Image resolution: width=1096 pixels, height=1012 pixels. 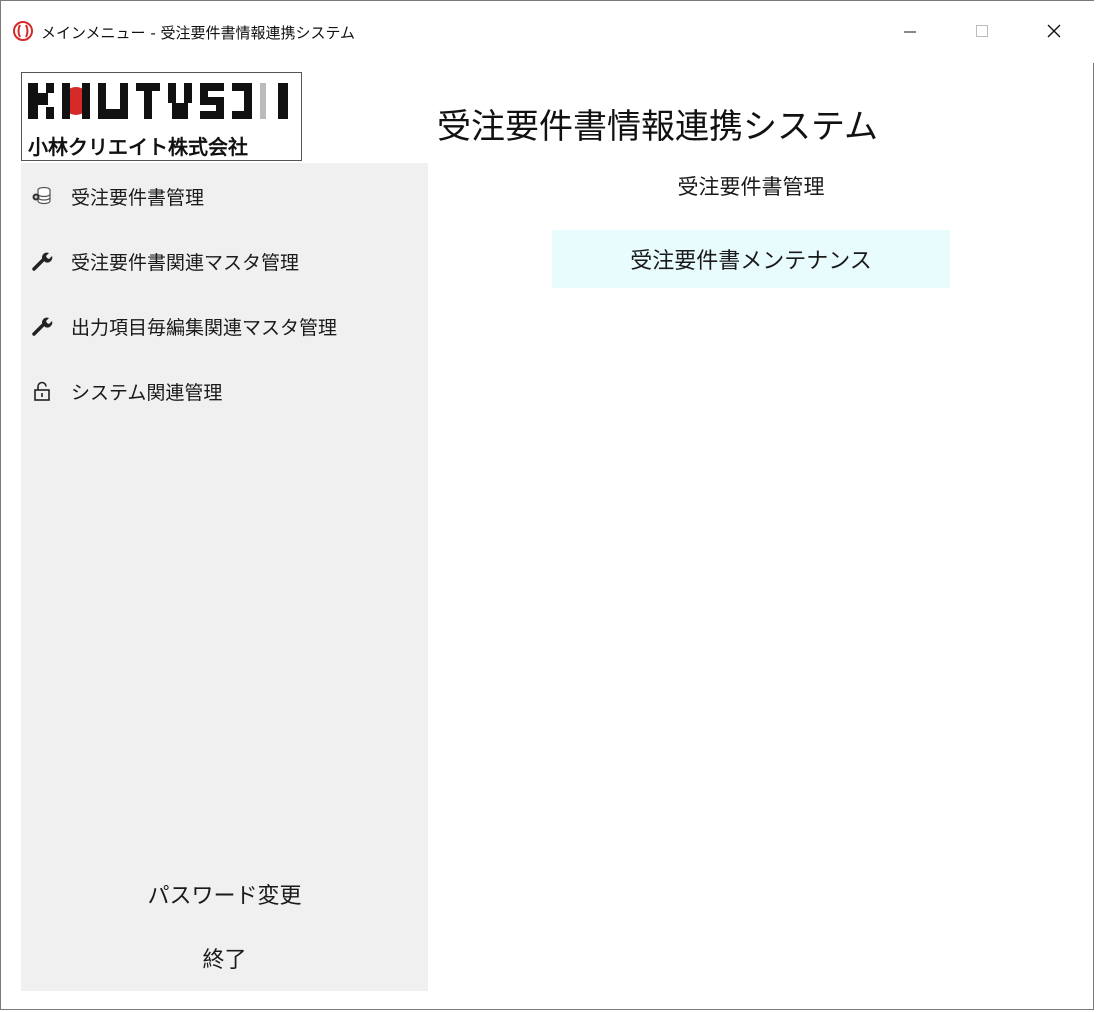 What do you see at coordinates (147, 392) in the screenshot?
I see `sidebar-item-label: システム関連管理` at bounding box center [147, 392].